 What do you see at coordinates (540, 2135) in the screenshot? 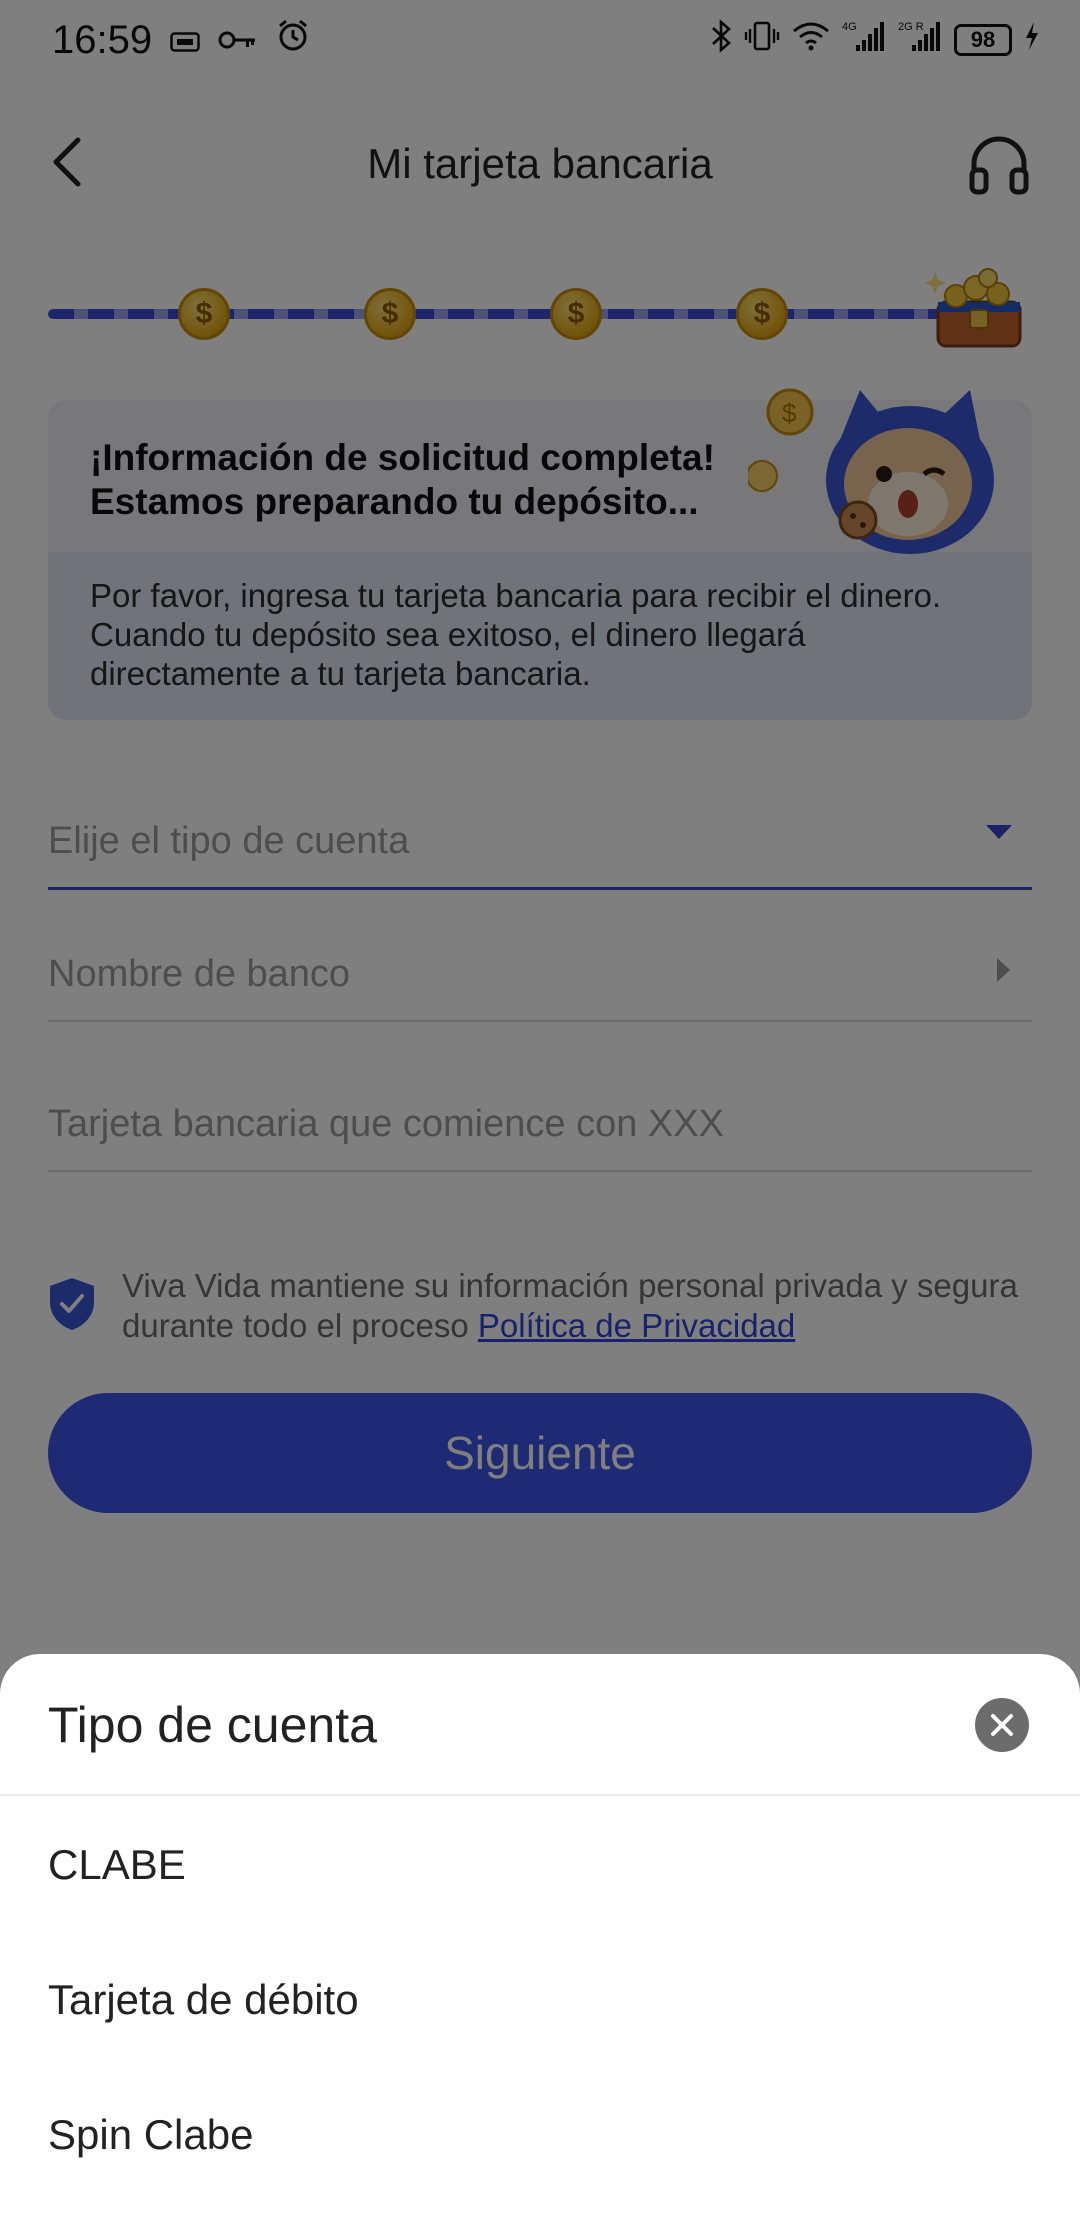
I see `option-spin-clabe: Spin Clabe` at bounding box center [540, 2135].